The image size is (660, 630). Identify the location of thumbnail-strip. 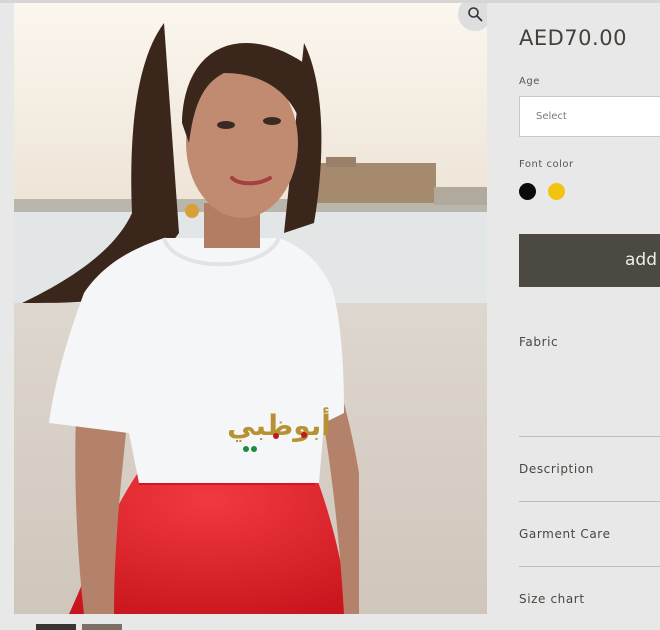
(79, 627).